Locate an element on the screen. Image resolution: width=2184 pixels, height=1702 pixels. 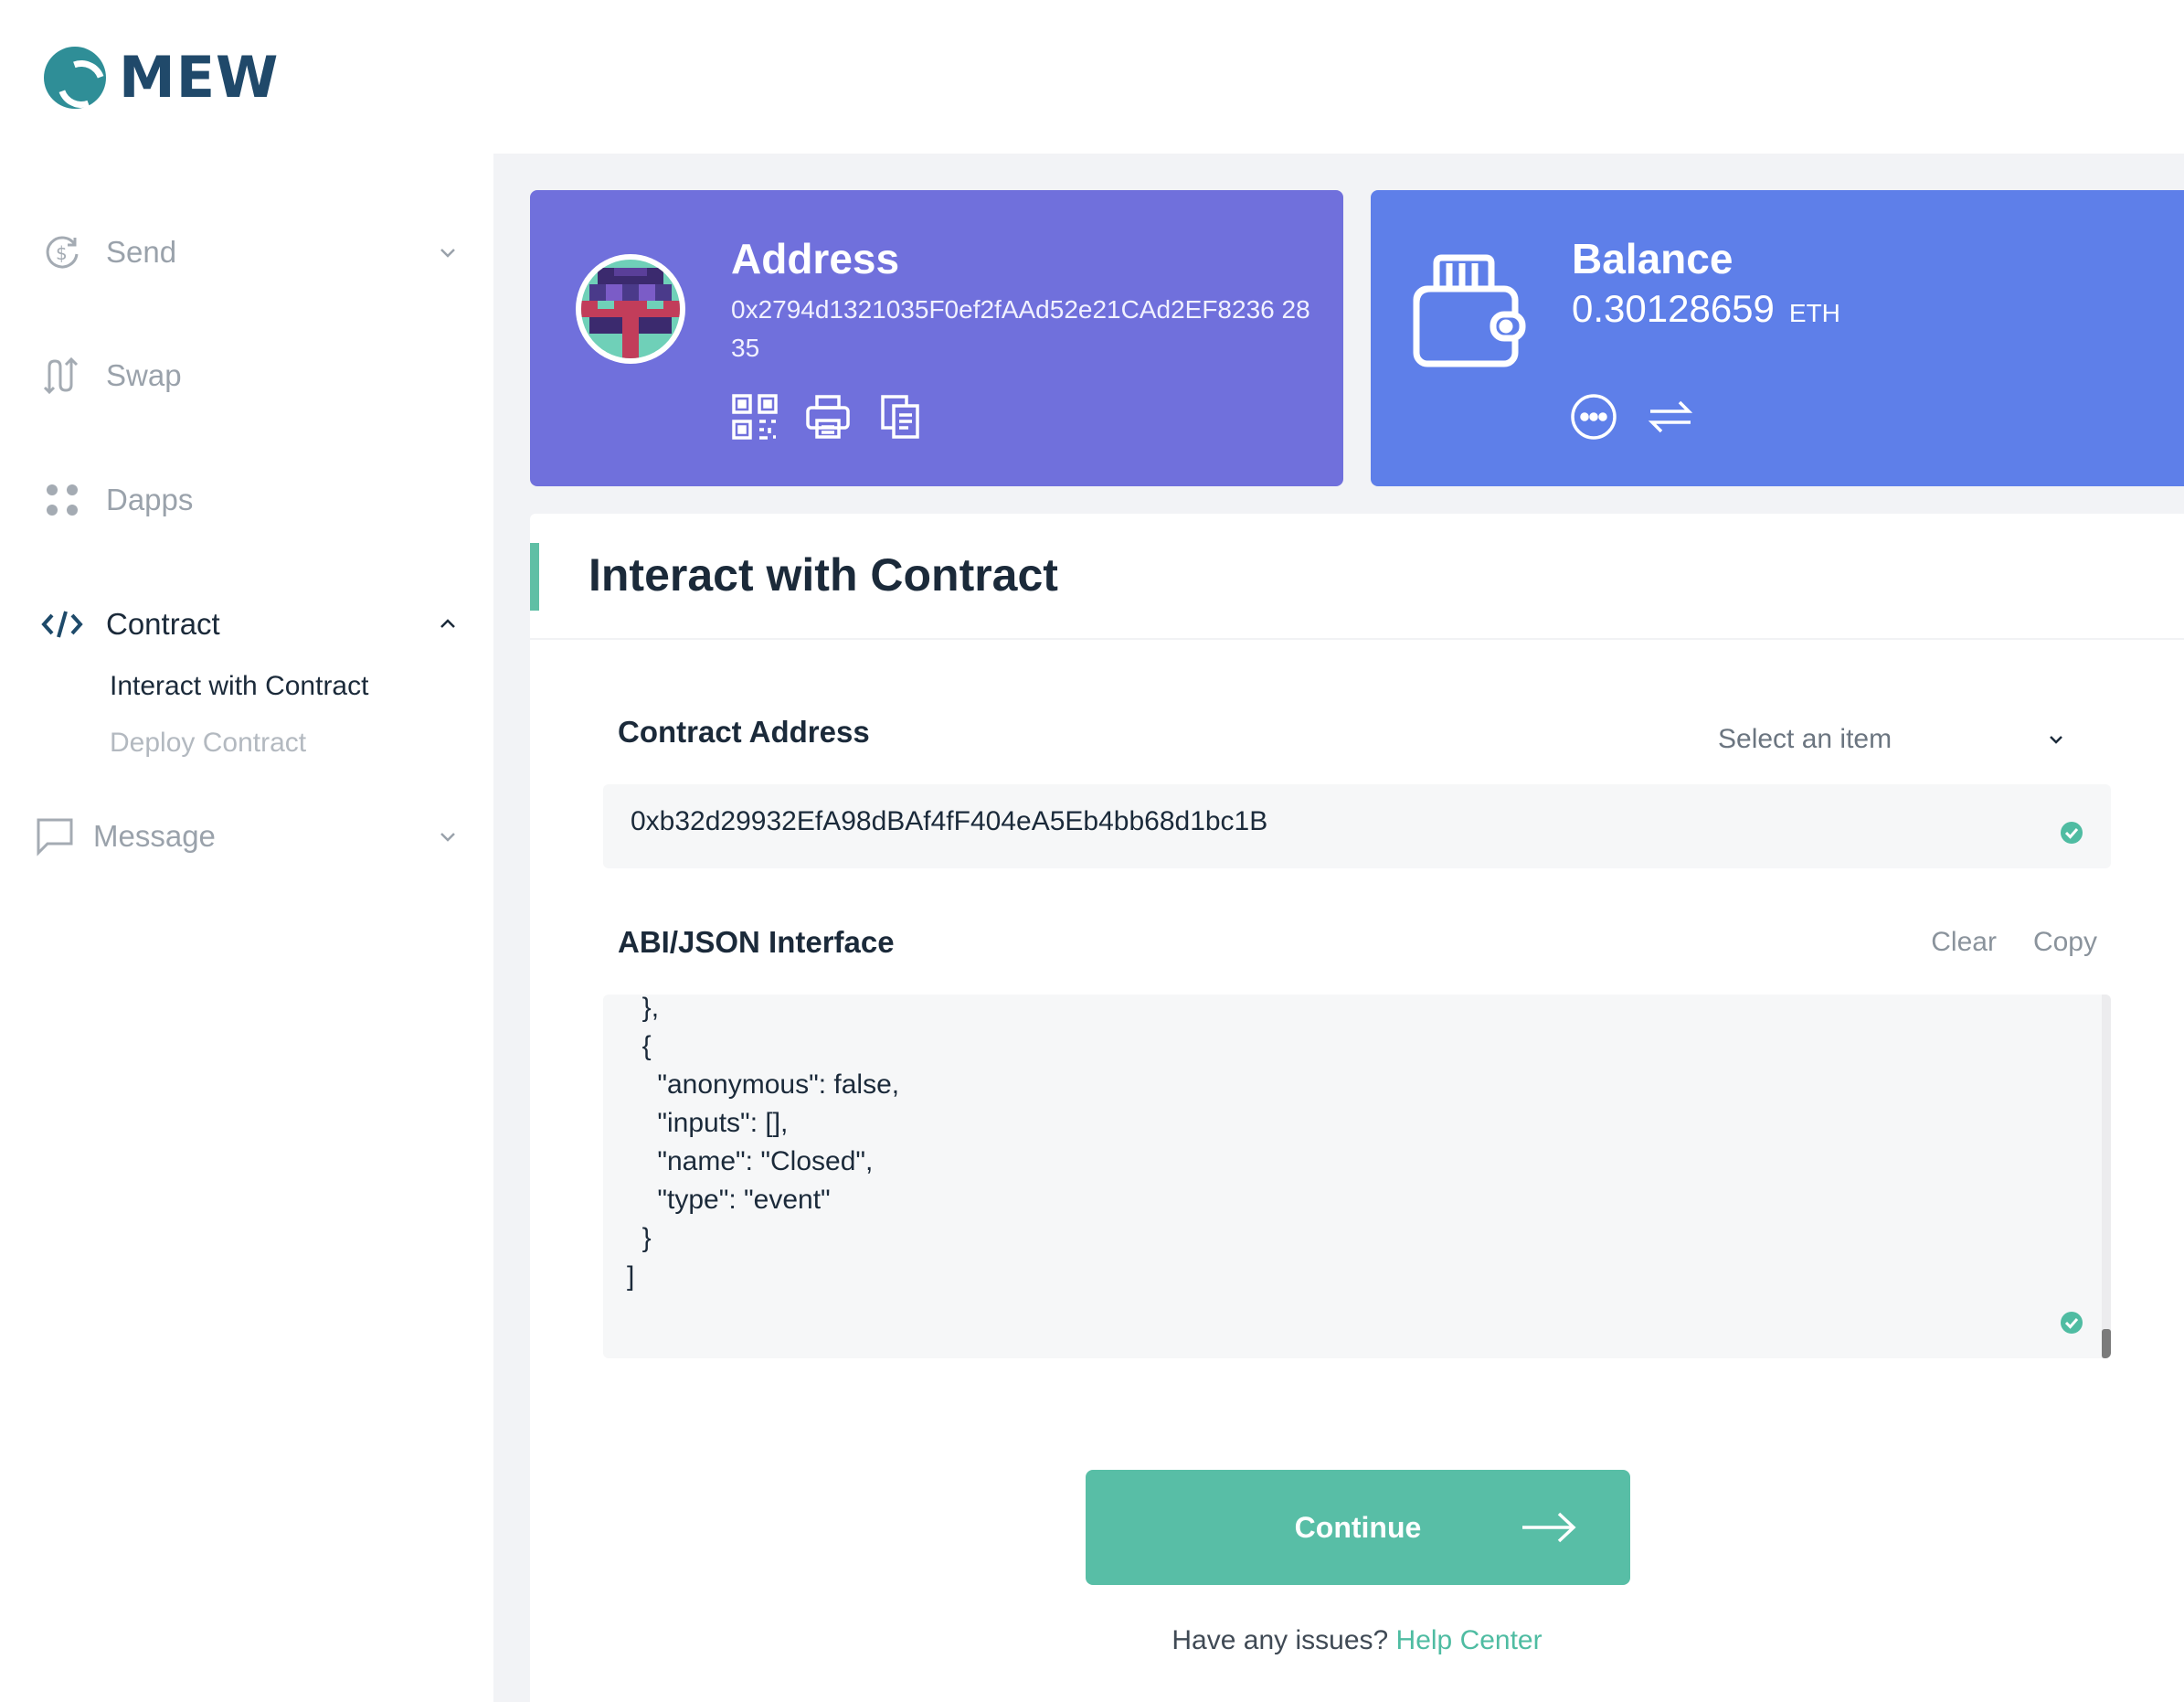
message-icon is located at coordinates (55, 836).